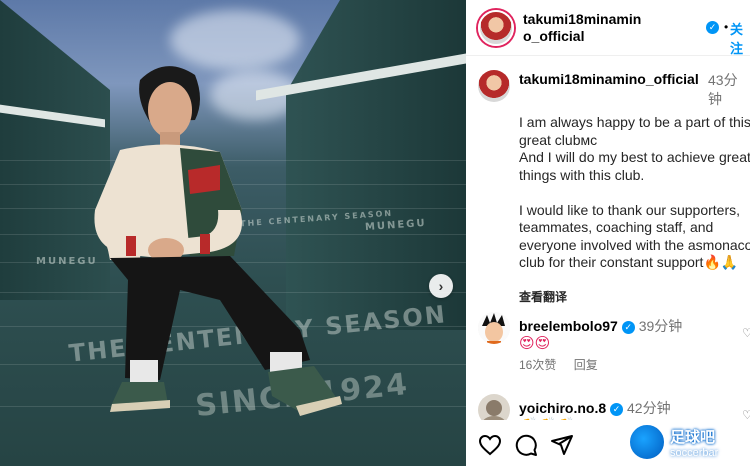 The width and height of the screenshot is (750, 466). I want to click on comment-time: 39分钟, so click(660, 326).